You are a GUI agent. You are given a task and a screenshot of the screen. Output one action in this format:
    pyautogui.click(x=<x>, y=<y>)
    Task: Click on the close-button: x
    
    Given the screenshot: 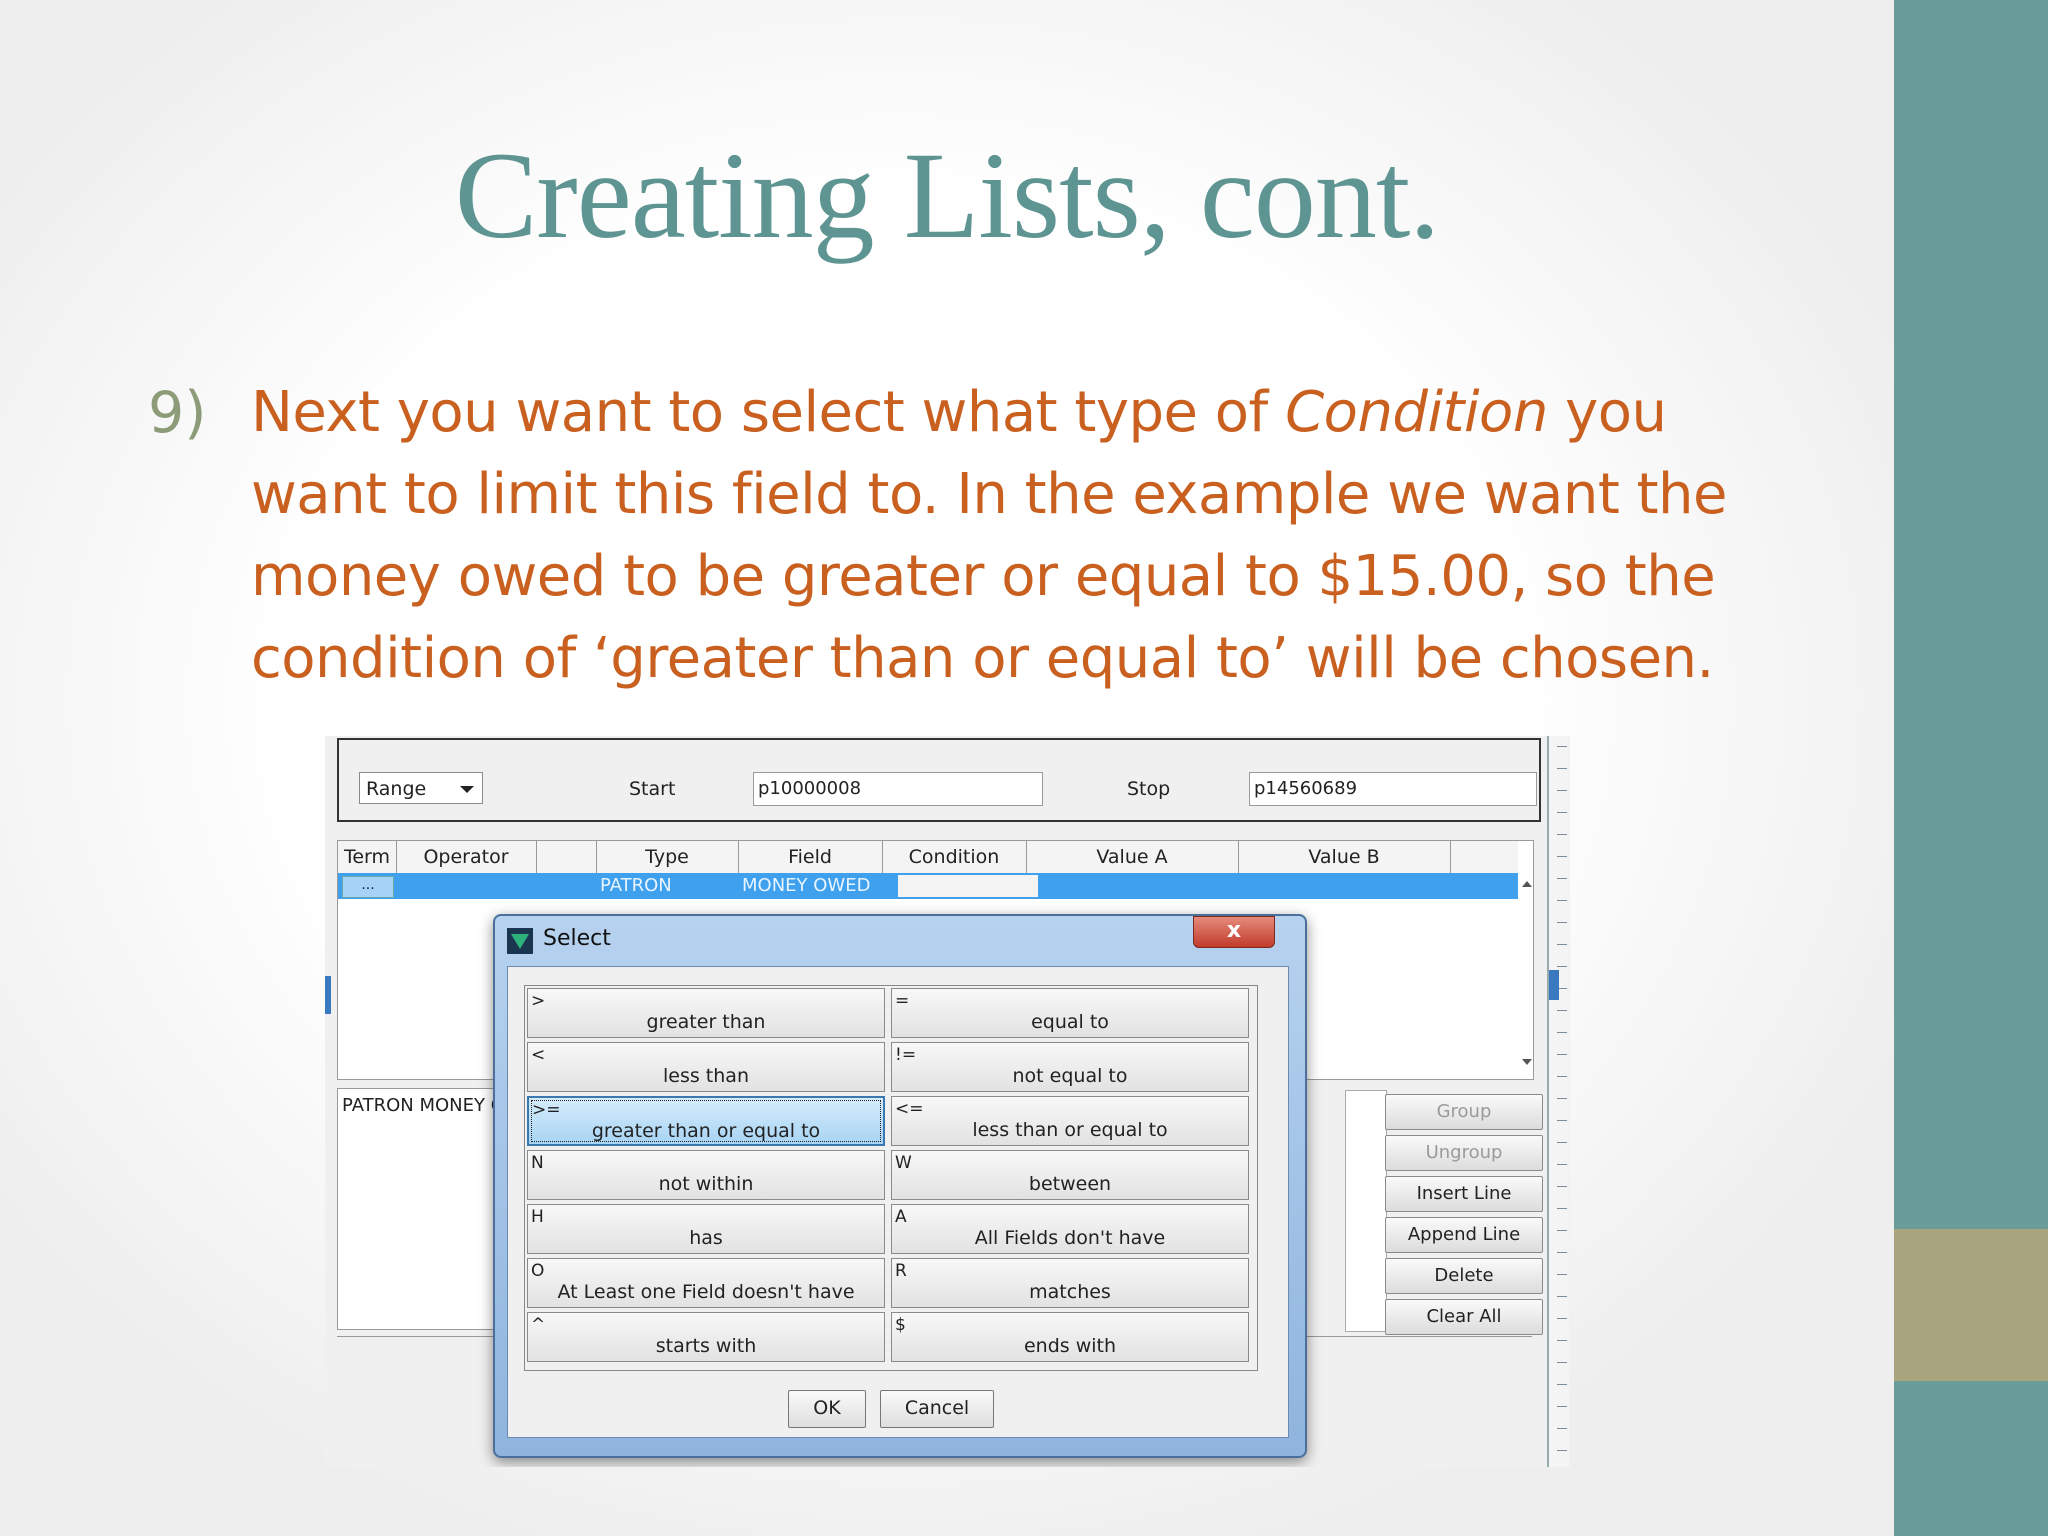 What is the action you would take?
    pyautogui.click(x=1234, y=932)
    